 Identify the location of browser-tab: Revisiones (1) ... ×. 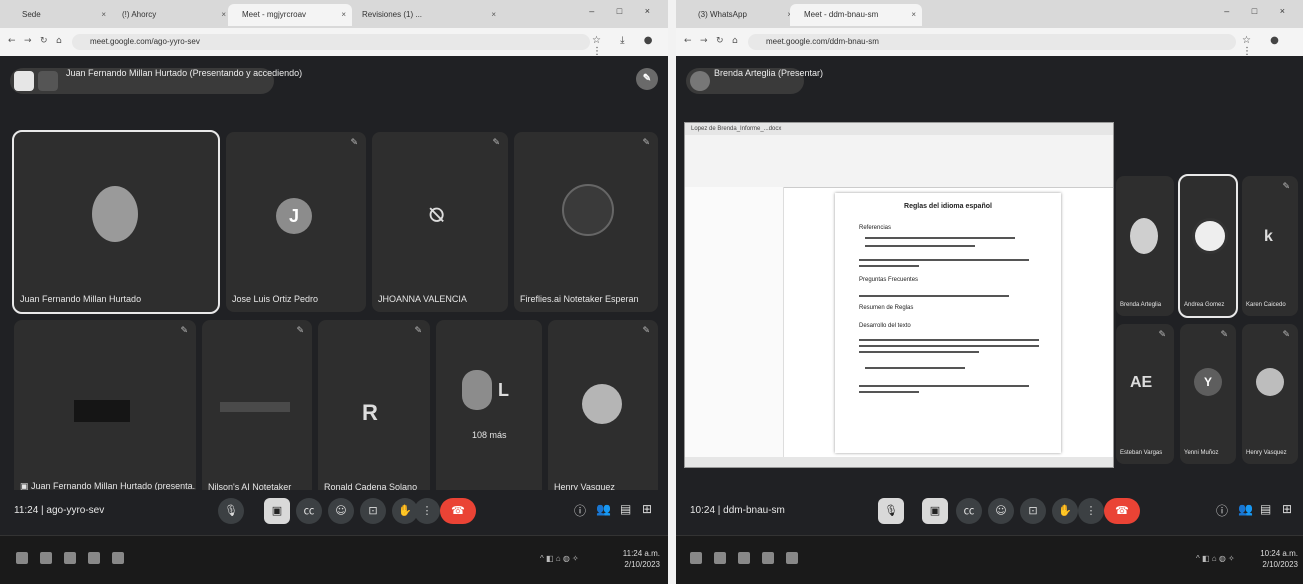
(425, 15).